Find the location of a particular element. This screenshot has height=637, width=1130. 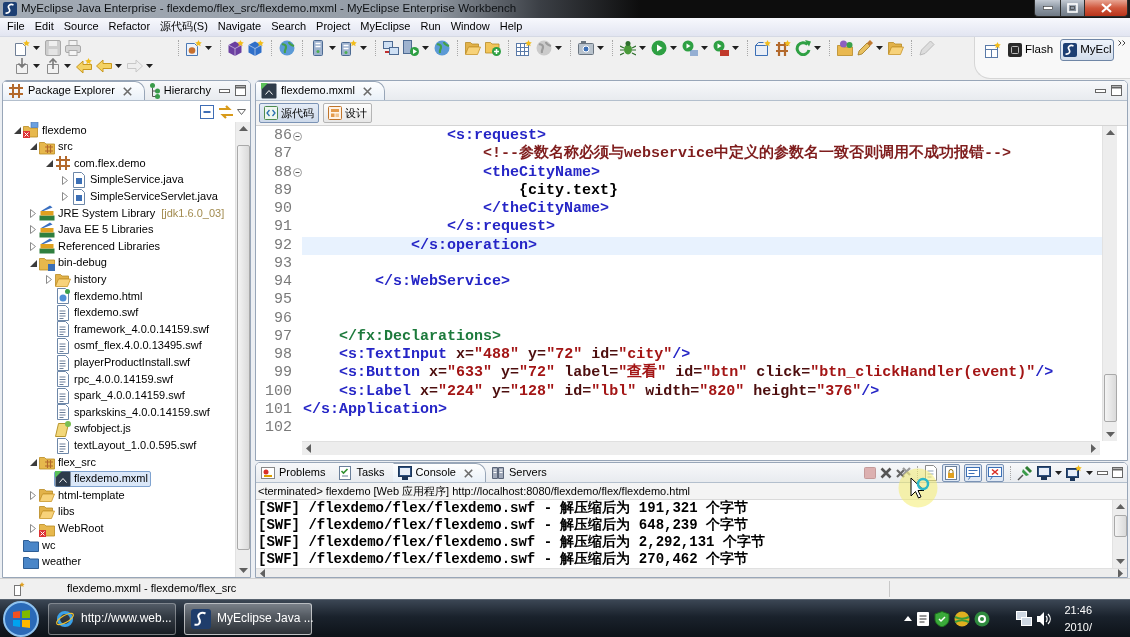

tree-item-label: src is located at coordinates (65, 147).